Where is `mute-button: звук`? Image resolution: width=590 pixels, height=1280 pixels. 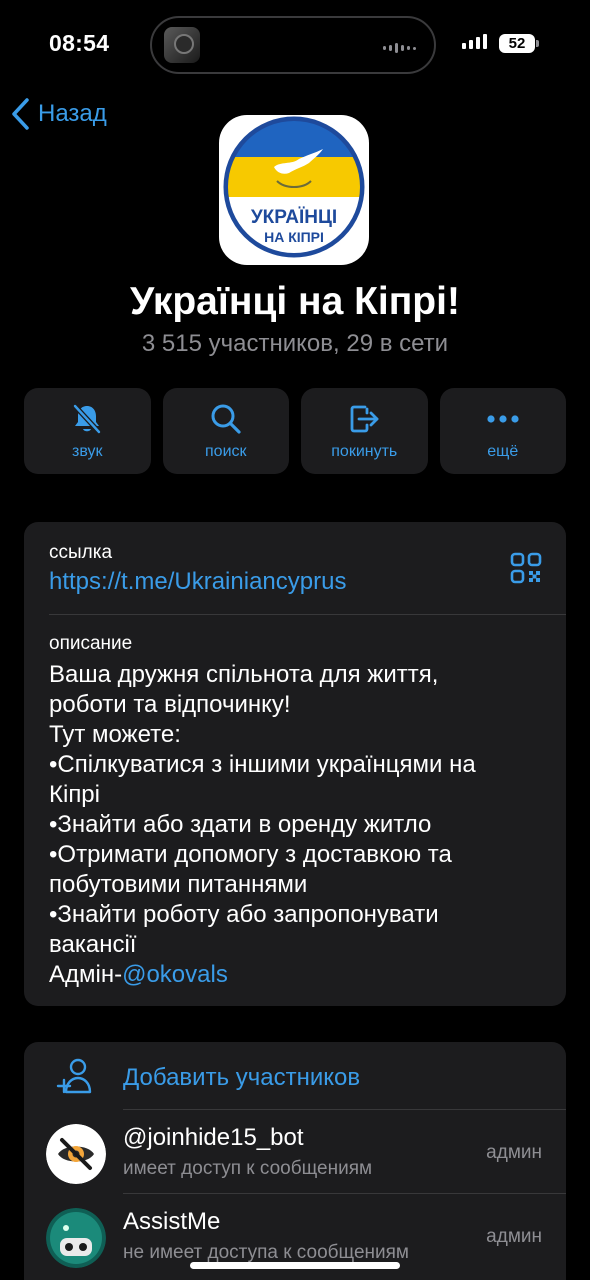
mute-button: звук is located at coordinates (87, 431).